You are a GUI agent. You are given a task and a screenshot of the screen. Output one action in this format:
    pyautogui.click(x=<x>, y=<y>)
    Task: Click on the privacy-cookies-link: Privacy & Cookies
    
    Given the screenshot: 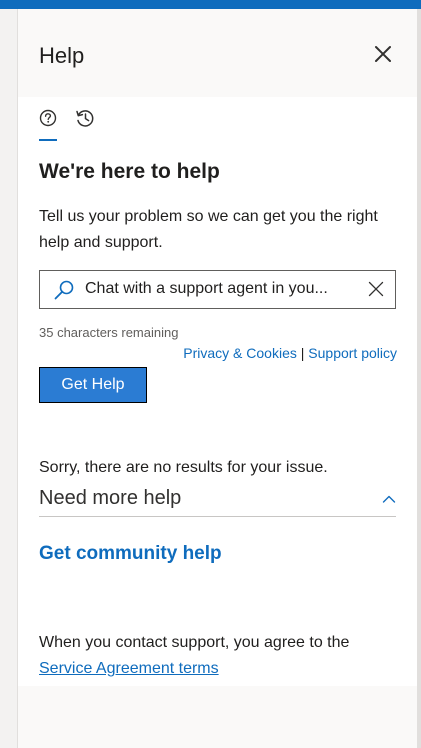 What is the action you would take?
    pyautogui.click(x=240, y=353)
    